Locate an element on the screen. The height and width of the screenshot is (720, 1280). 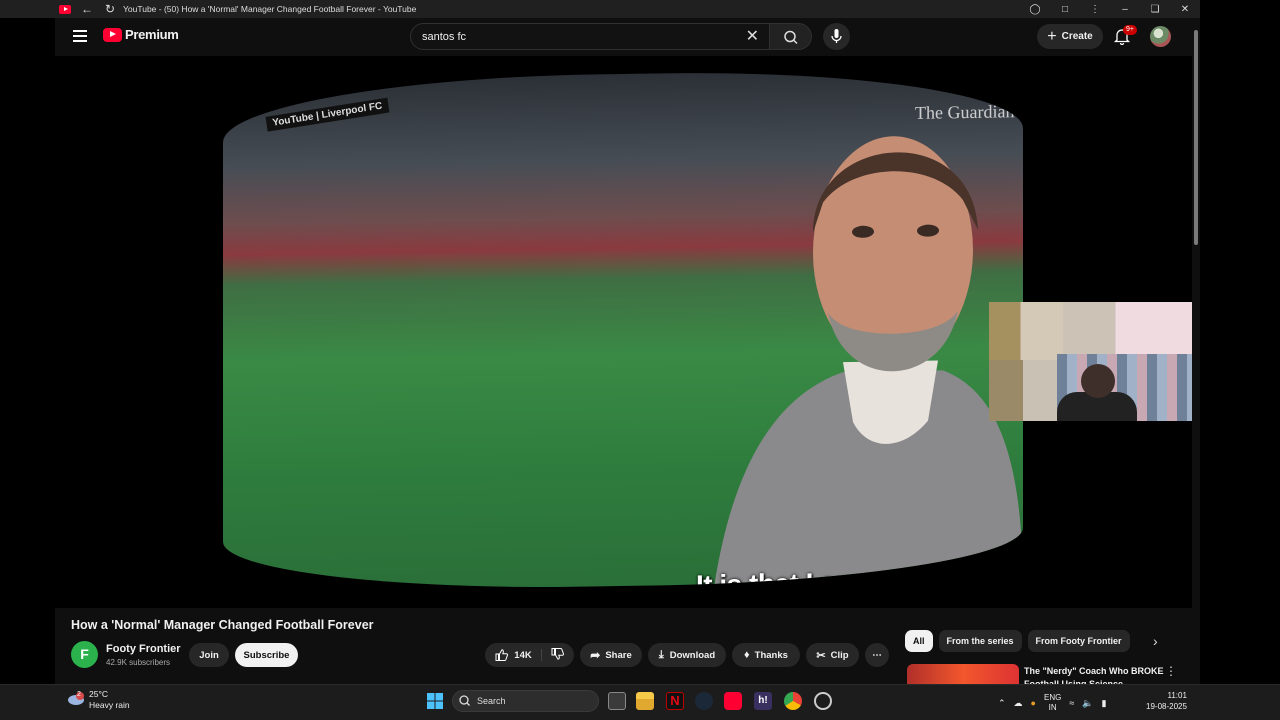
chrome-icon is located at coordinates (793, 701).